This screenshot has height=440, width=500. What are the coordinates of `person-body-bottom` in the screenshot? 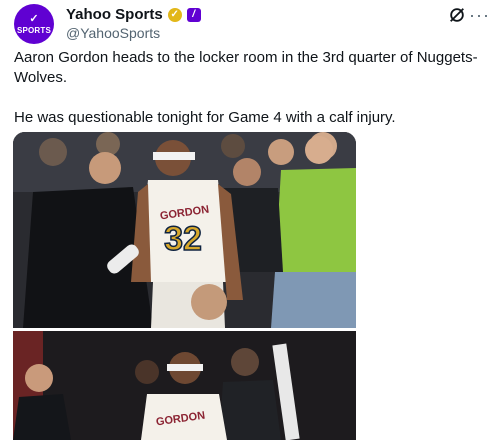 It's located at (42, 417).